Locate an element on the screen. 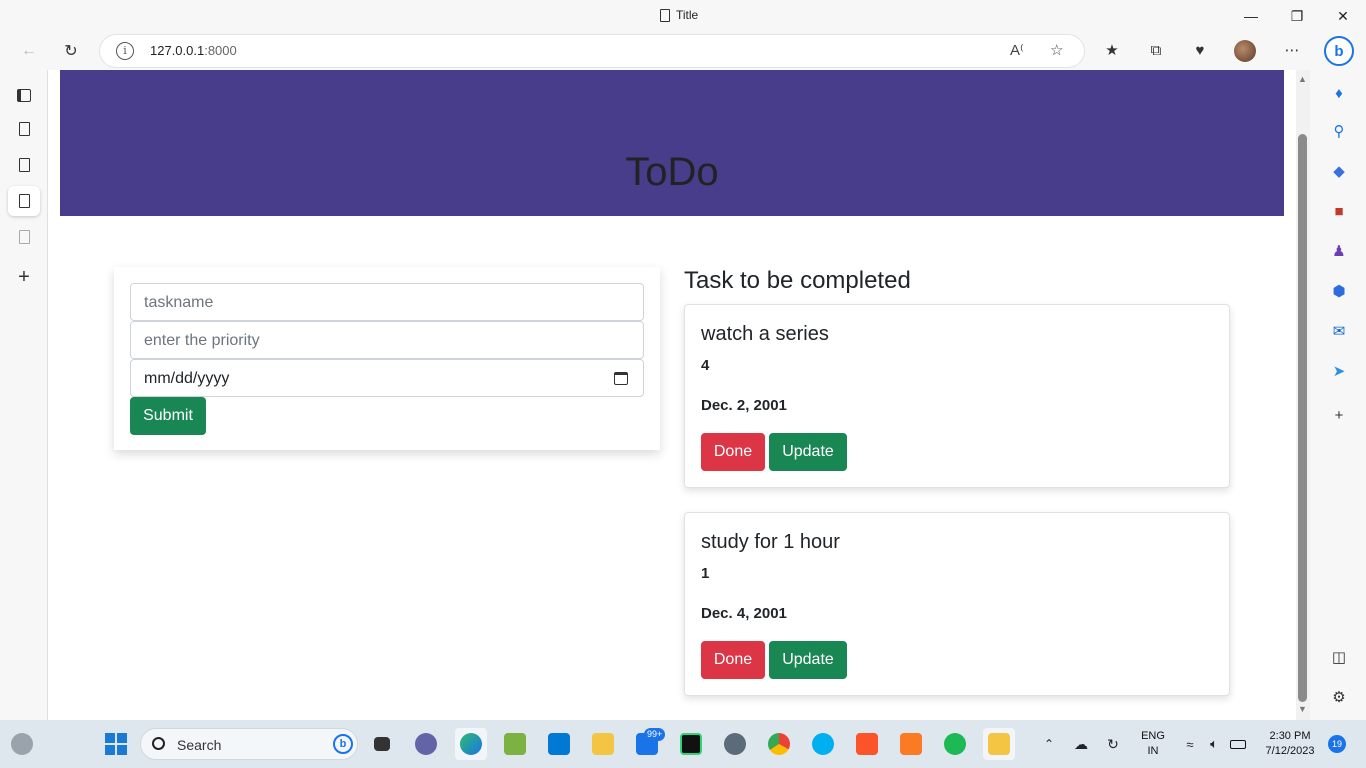 The image size is (1366, 768). vertical-tabs-sidebar: + is located at coordinates (24, 395).